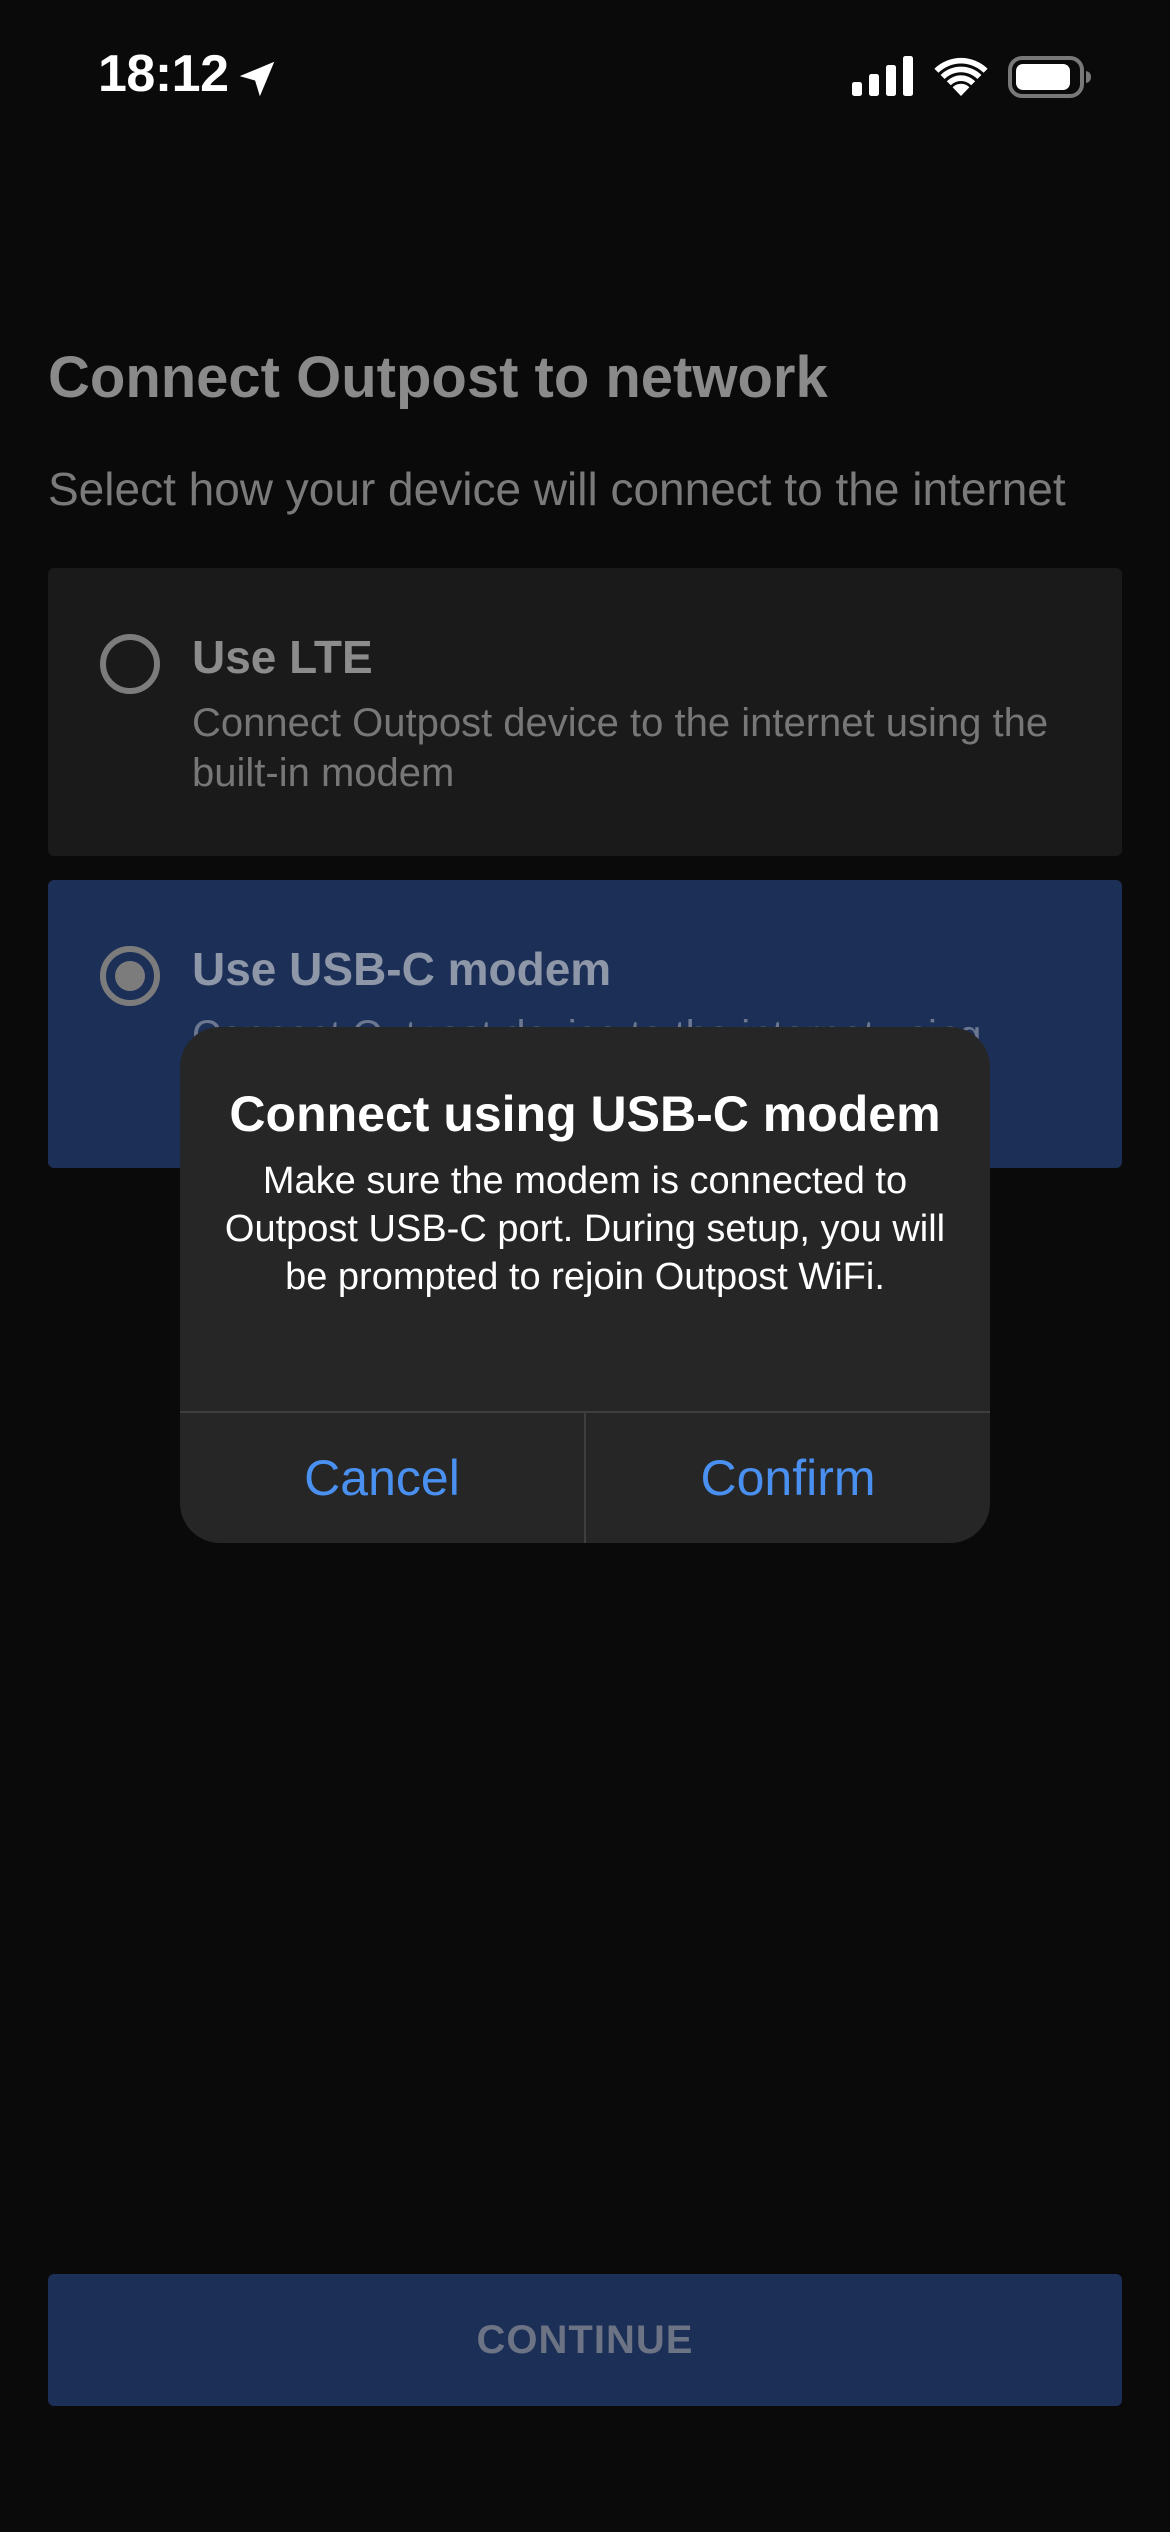  What do you see at coordinates (438, 377) in the screenshot?
I see `page-title: Connect Outpost to network` at bounding box center [438, 377].